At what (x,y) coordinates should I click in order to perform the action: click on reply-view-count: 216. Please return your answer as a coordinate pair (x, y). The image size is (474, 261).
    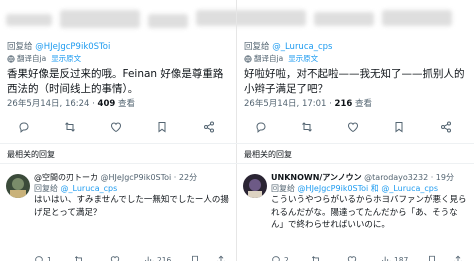
    Looking at the image, I should click on (164, 258).